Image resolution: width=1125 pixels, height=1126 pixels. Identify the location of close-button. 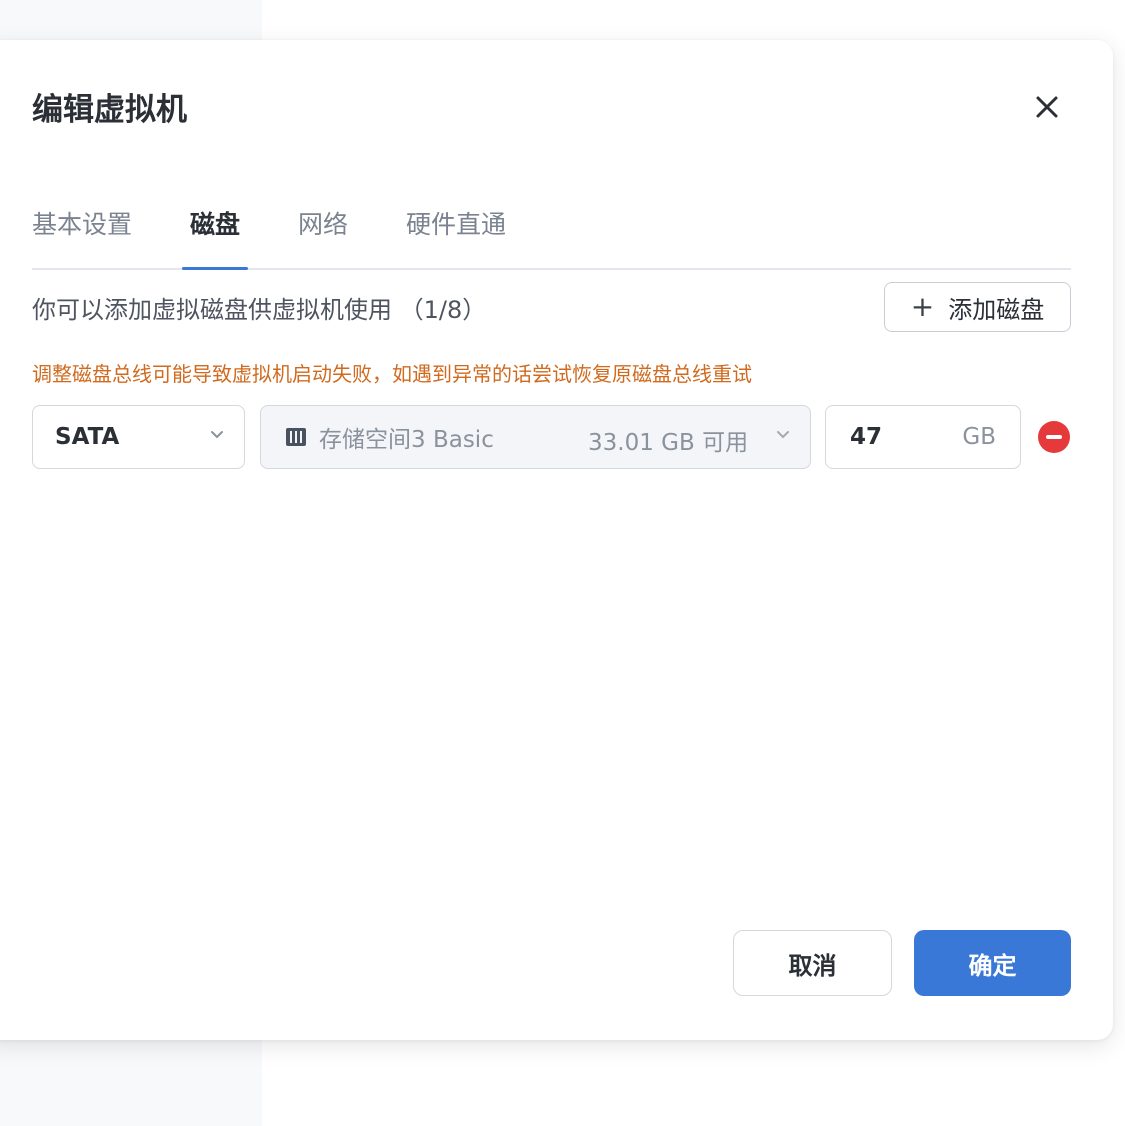
(1047, 107).